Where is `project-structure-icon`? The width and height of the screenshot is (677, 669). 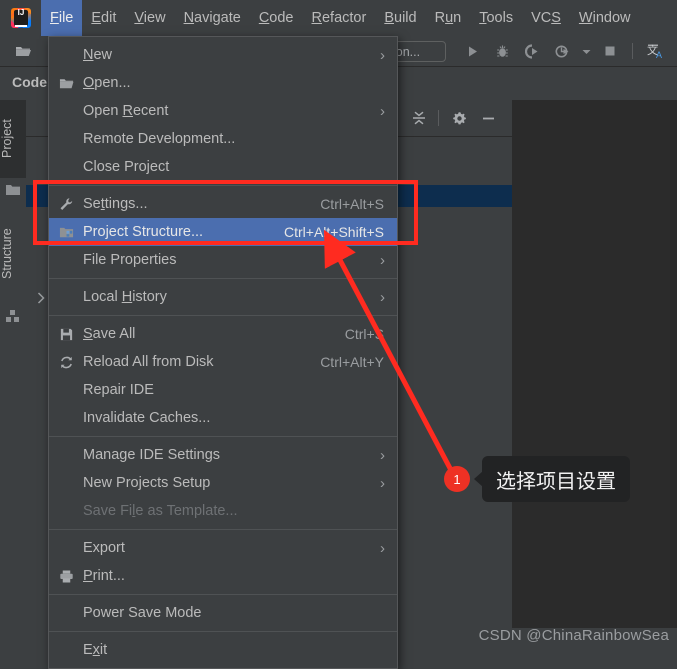
project-structure-icon is located at coordinates (66, 232).